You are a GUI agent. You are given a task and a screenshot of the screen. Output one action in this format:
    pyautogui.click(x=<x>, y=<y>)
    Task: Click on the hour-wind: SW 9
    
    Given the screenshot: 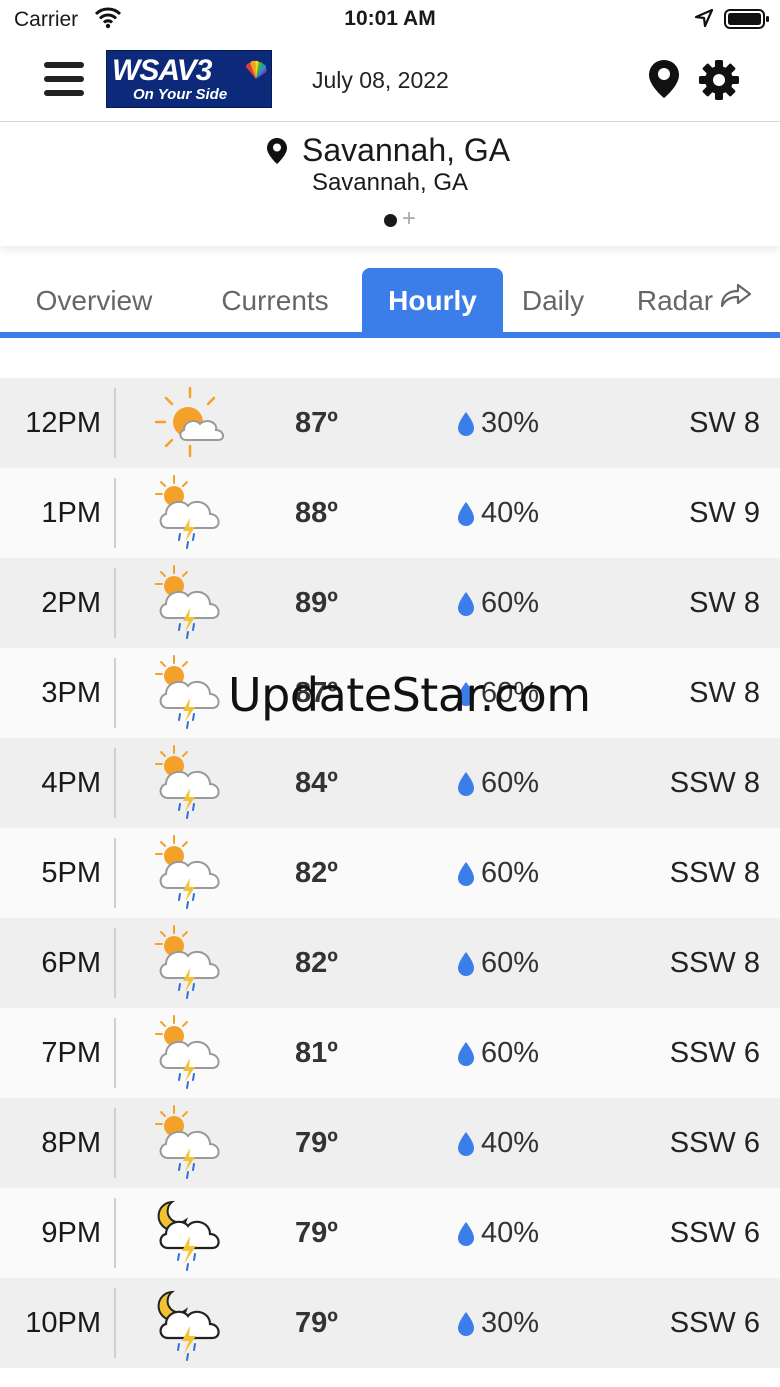 What is the action you would take?
    pyautogui.click(x=724, y=513)
    